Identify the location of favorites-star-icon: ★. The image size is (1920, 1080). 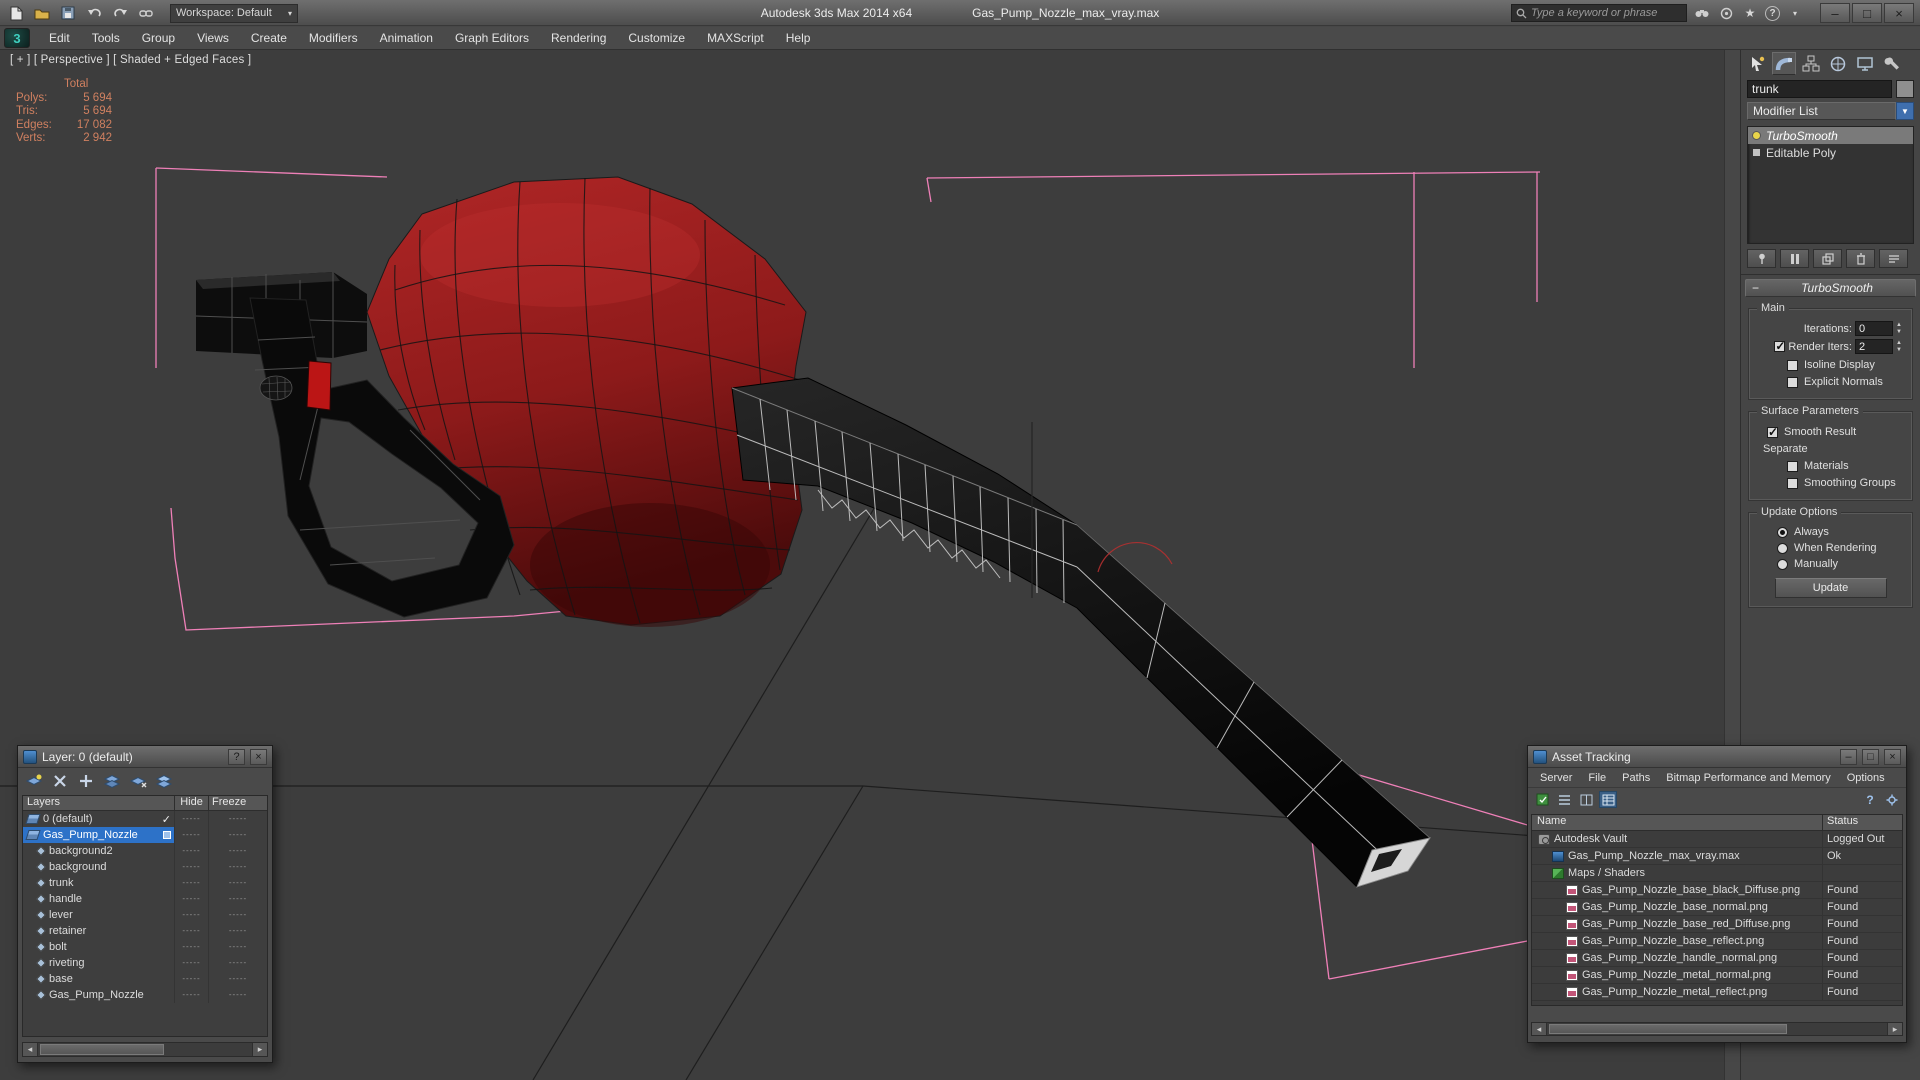
(1750, 13).